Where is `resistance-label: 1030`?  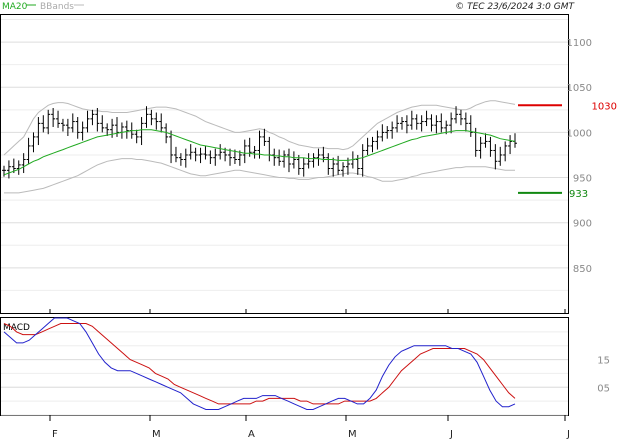 resistance-label: 1030 is located at coordinates (604, 106).